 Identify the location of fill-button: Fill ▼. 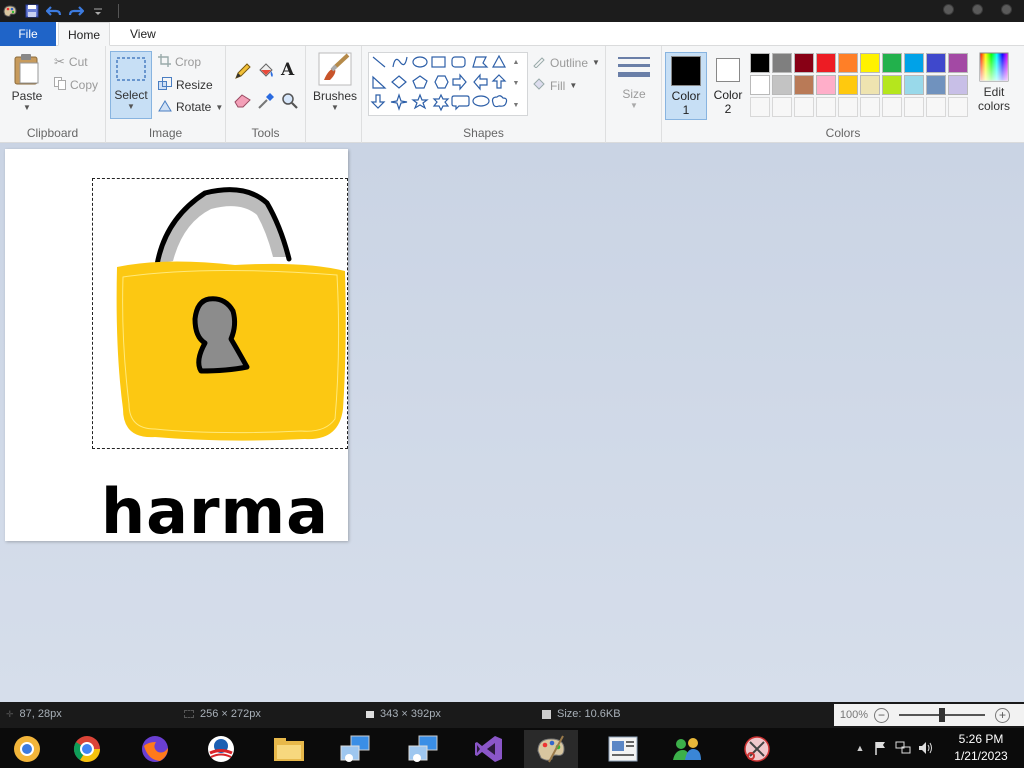
(554, 85).